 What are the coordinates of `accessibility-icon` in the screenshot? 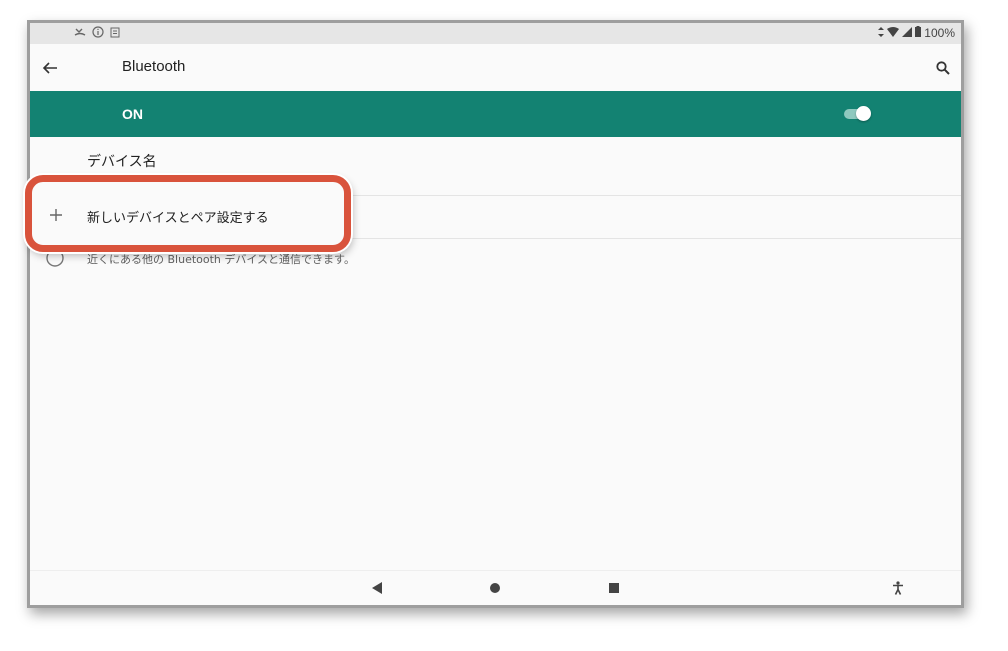 It's located at (898, 588).